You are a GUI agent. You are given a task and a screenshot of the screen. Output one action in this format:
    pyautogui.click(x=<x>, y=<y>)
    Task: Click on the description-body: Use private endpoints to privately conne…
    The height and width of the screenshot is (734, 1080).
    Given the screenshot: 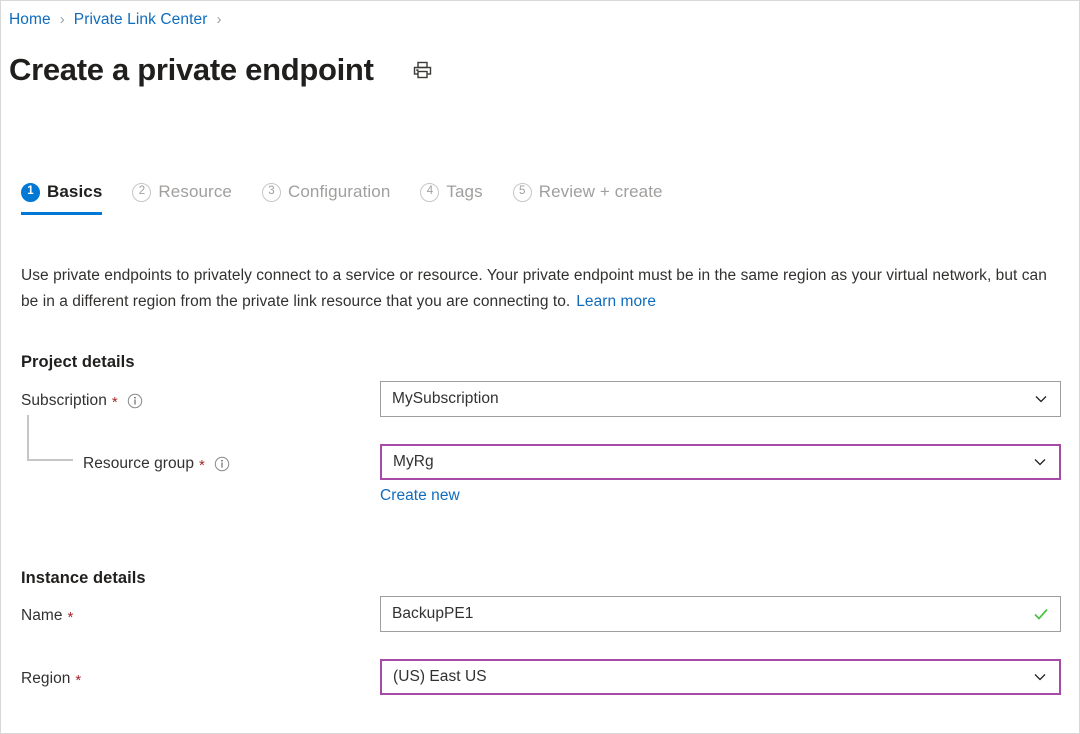 What is the action you would take?
    pyautogui.click(x=534, y=288)
    